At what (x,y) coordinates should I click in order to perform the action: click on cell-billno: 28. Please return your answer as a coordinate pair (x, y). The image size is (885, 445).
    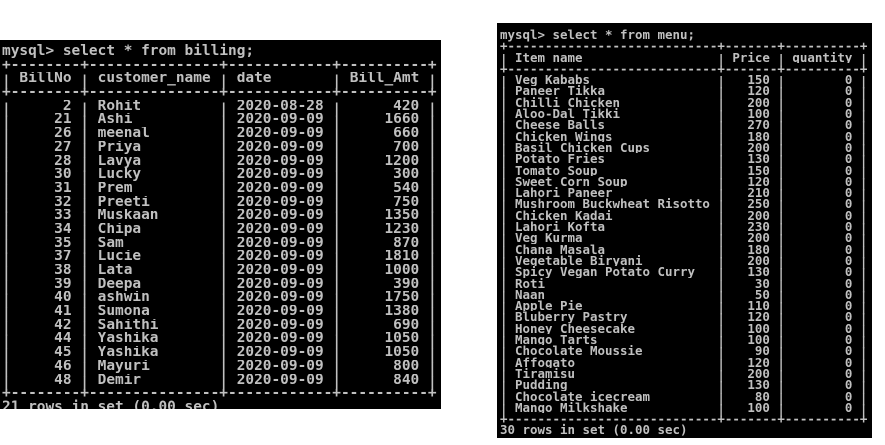
    Looking at the image, I should click on (63, 161).